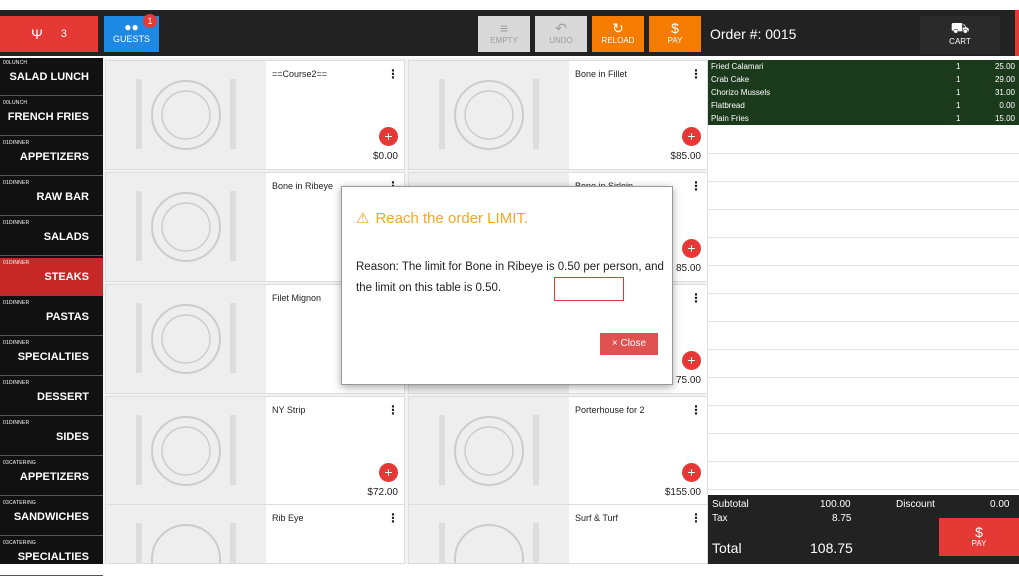 This screenshot has width=1019, height=576. Describe the element at coordinates (504, 28) in the screenshot. I see `empty-icon: ≡` at that location.